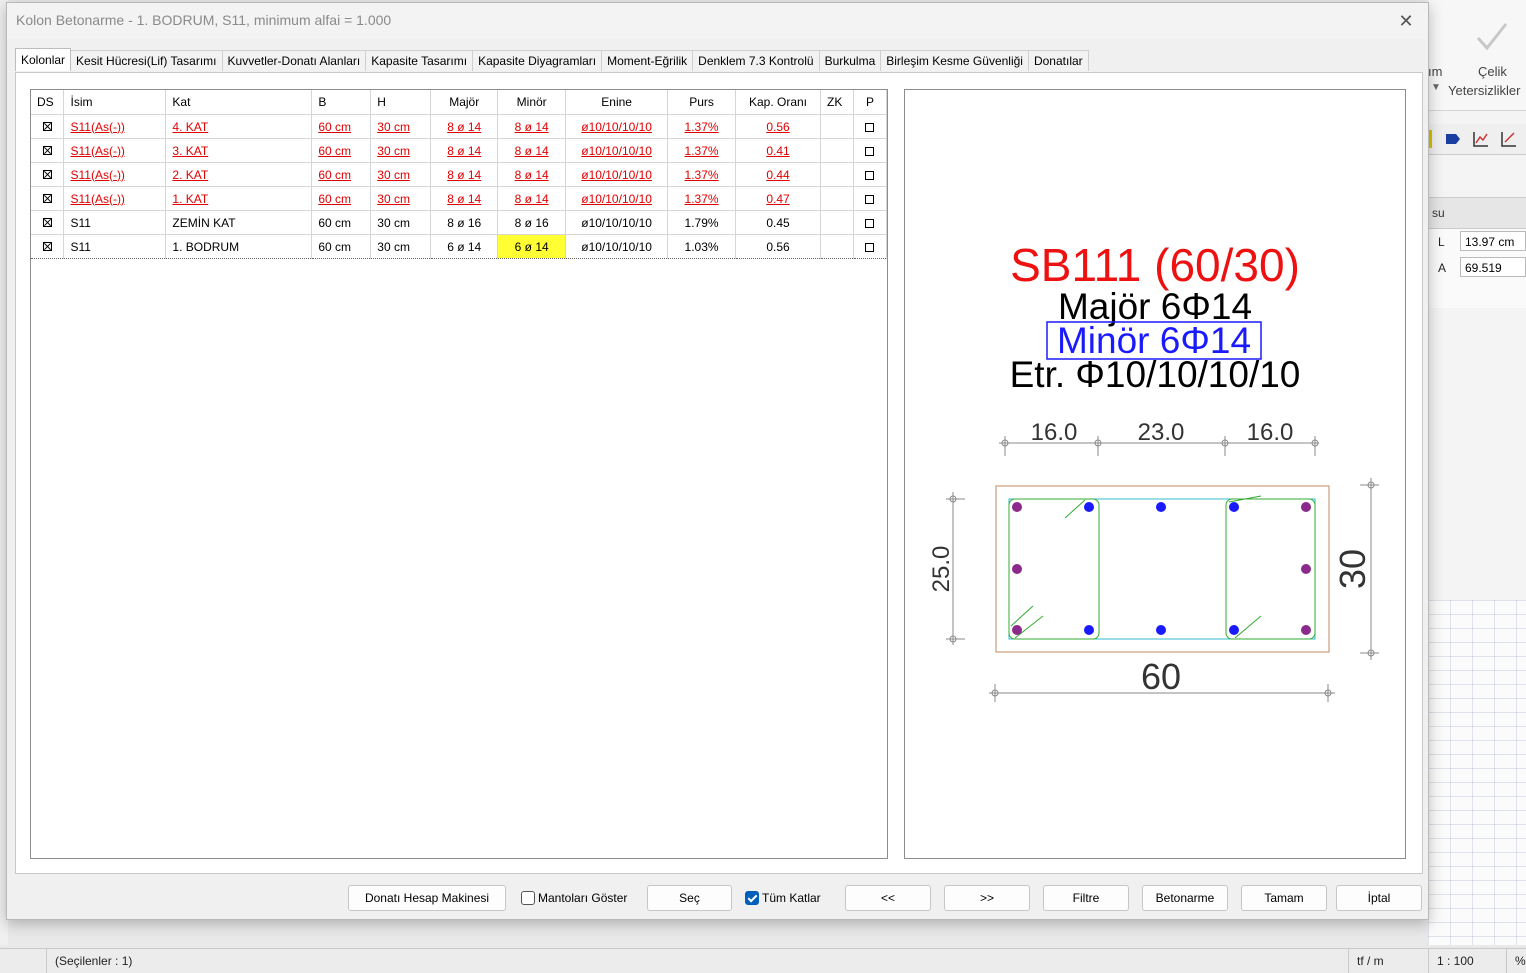 Image resolution: width=1526 pixels, height=973 pixels. What do you see at coordinates (888, 898) in the screenshot?
I see `previous-button: <<` at bounding box center [888, 898].